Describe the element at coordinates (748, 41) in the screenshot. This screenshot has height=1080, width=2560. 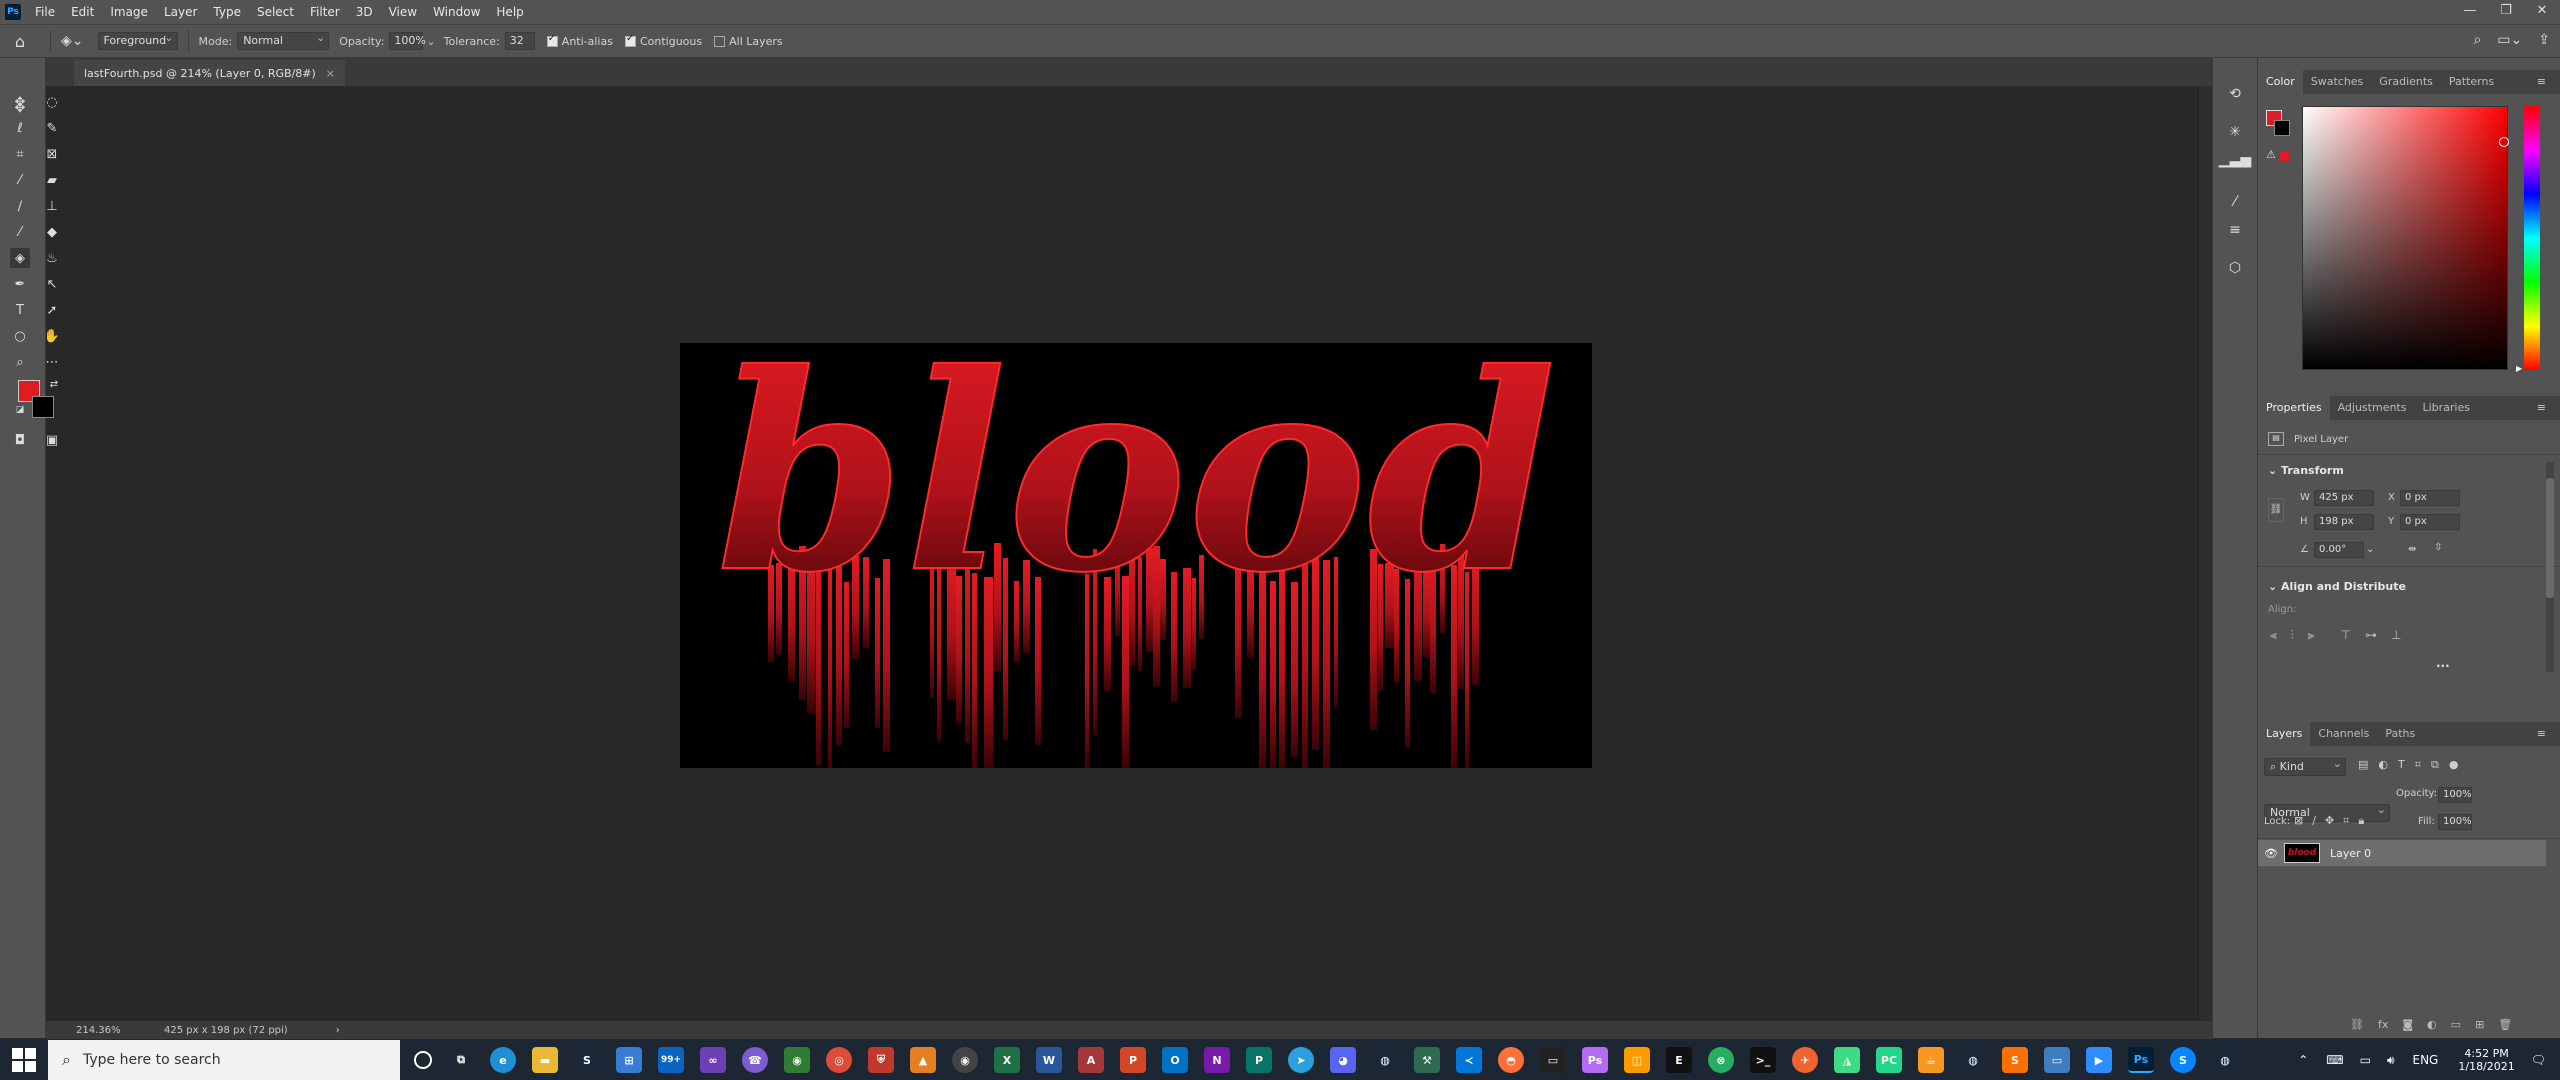
I see `all-layers-checkbox: All Layers` at that location.